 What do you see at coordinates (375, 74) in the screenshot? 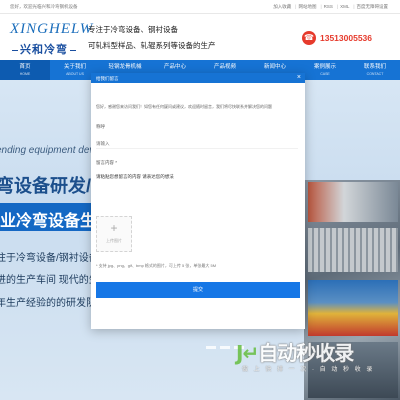
I see `nav-sublabel: CONTACT` at bounding box center [375, 74].